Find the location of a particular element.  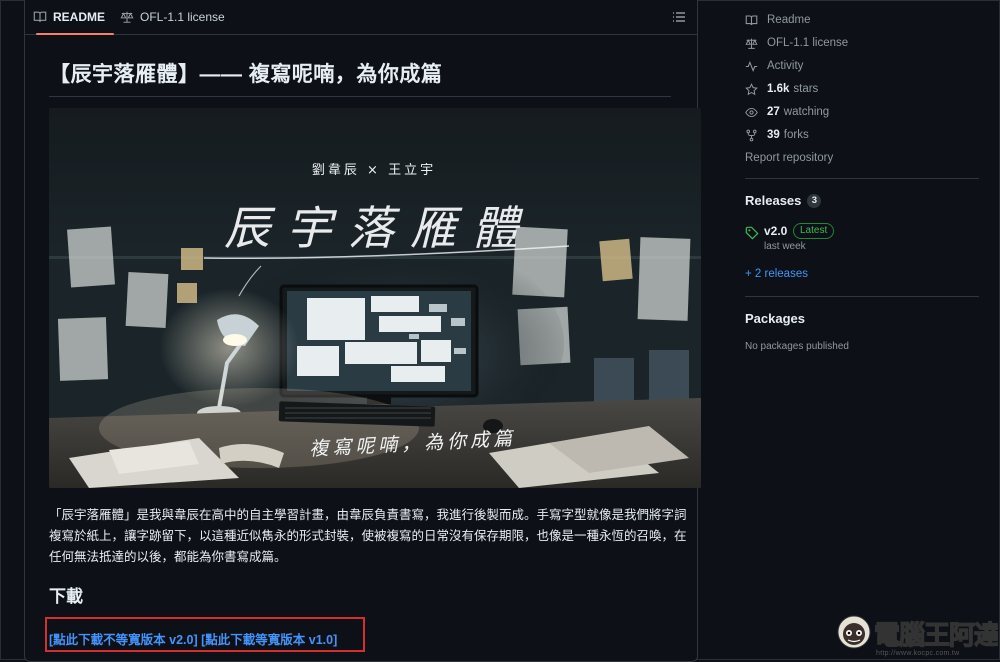

releases-count-badge: 3 is located at coordinates (814, 200).